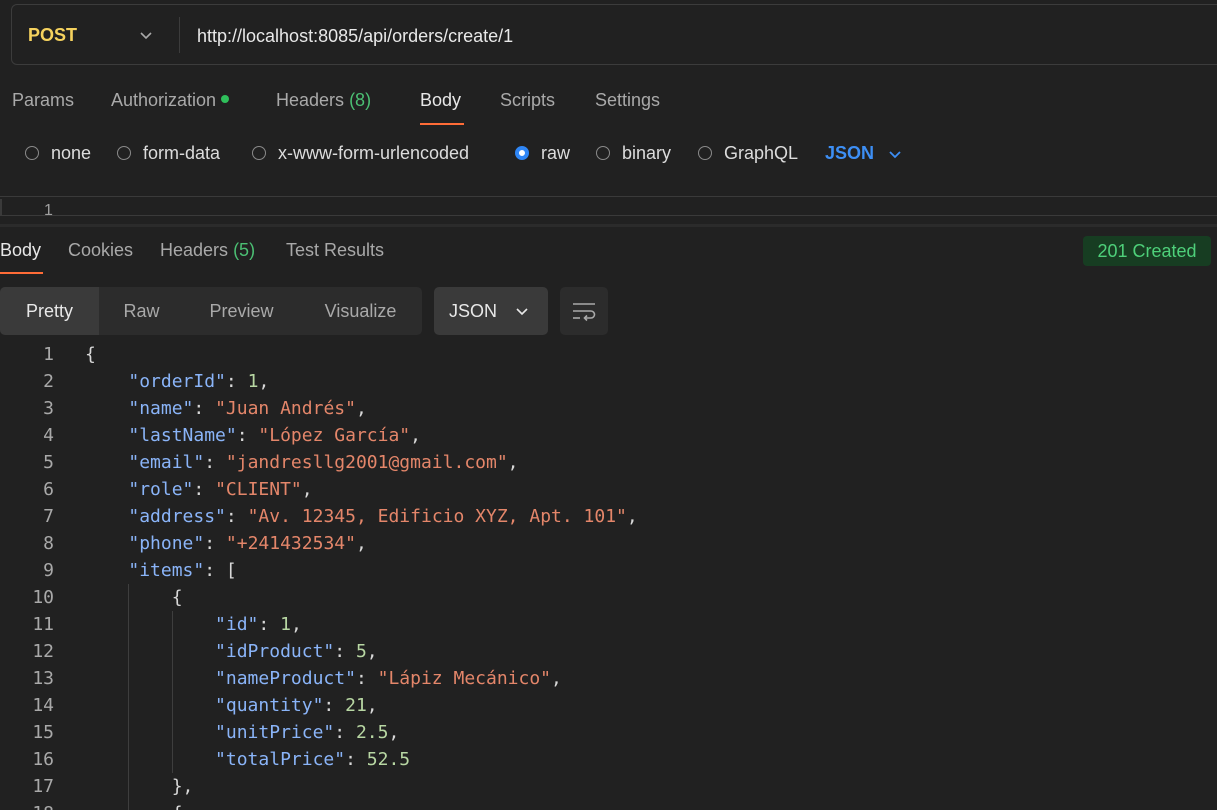 Image resolution: width=1217 pixels, height=810 pixels. What do you see at coordinates (473, 310) in the screenshot?
I see `response-format-label: JSON` at bounding box center [473, 310].